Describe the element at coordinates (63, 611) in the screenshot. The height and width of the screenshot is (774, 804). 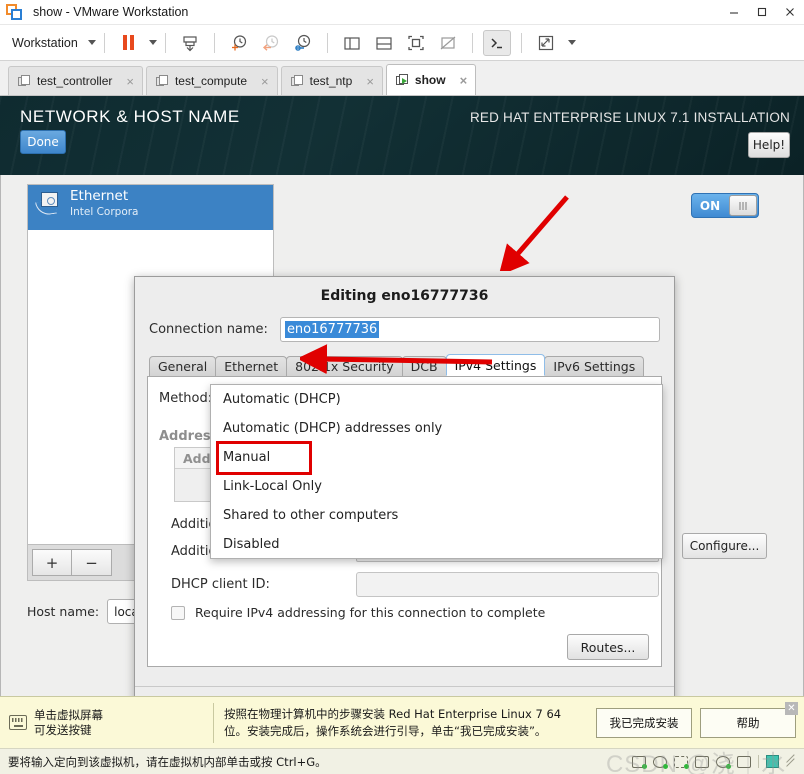
I see `hostname-label: Host name:` at that location.